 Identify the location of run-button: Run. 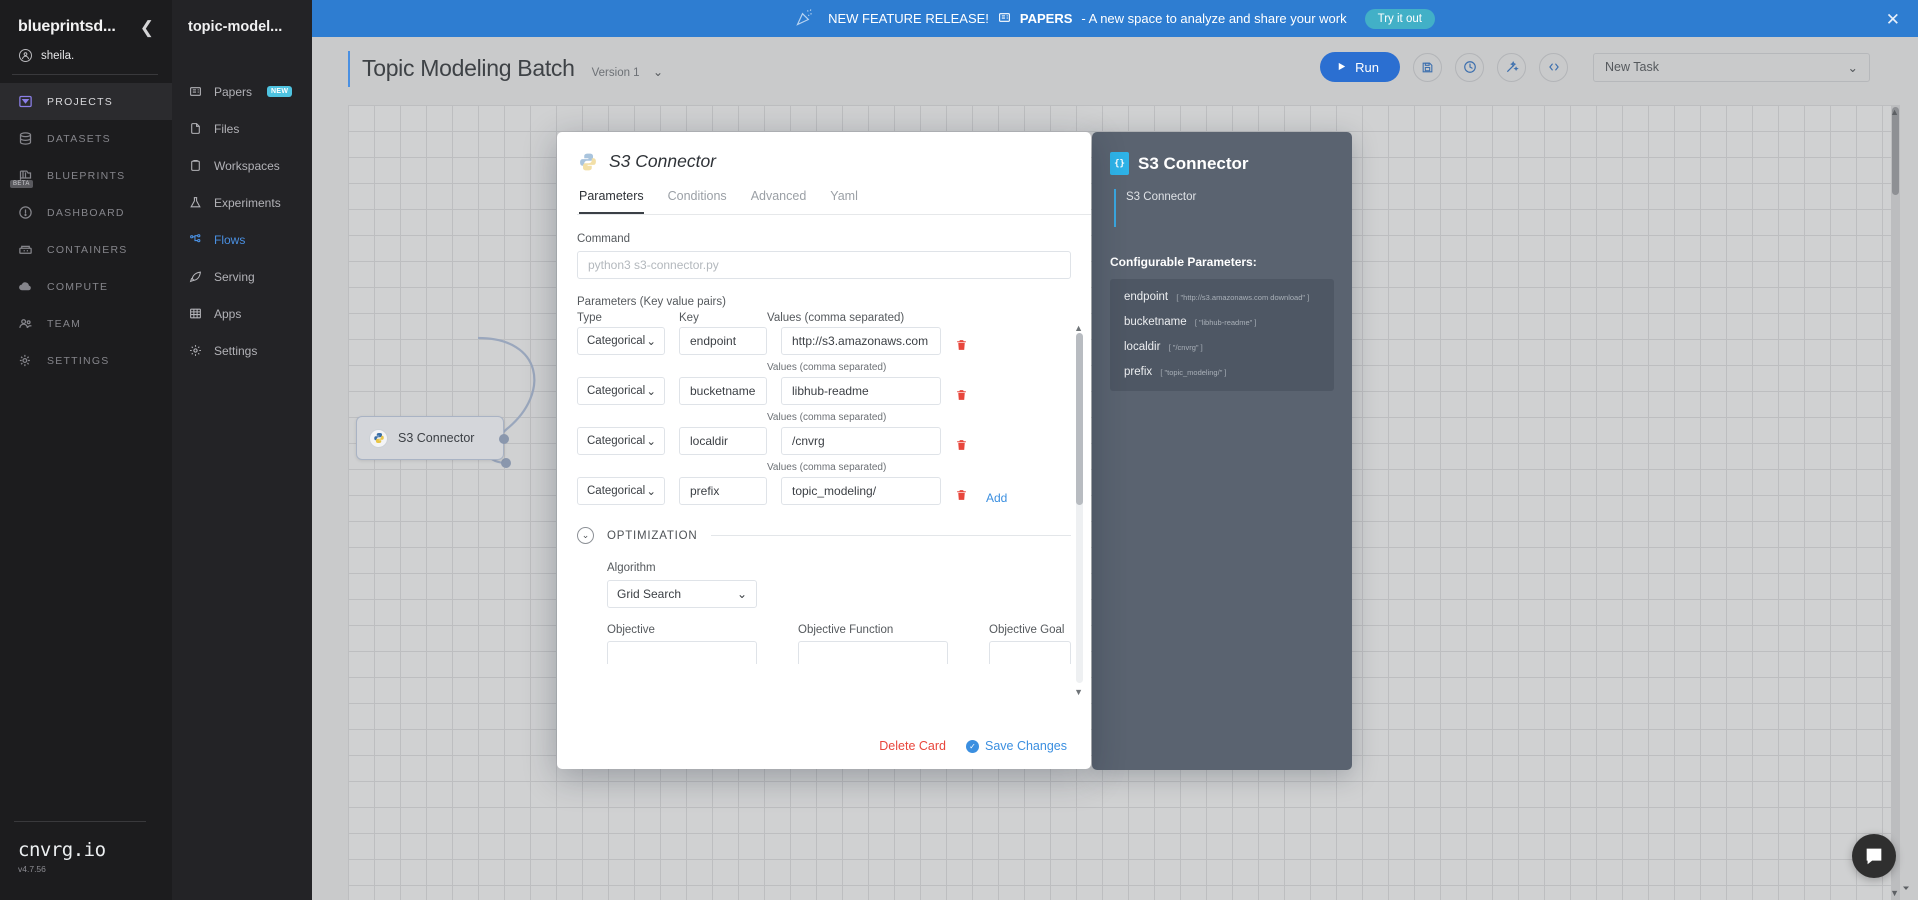
(1360, 67).